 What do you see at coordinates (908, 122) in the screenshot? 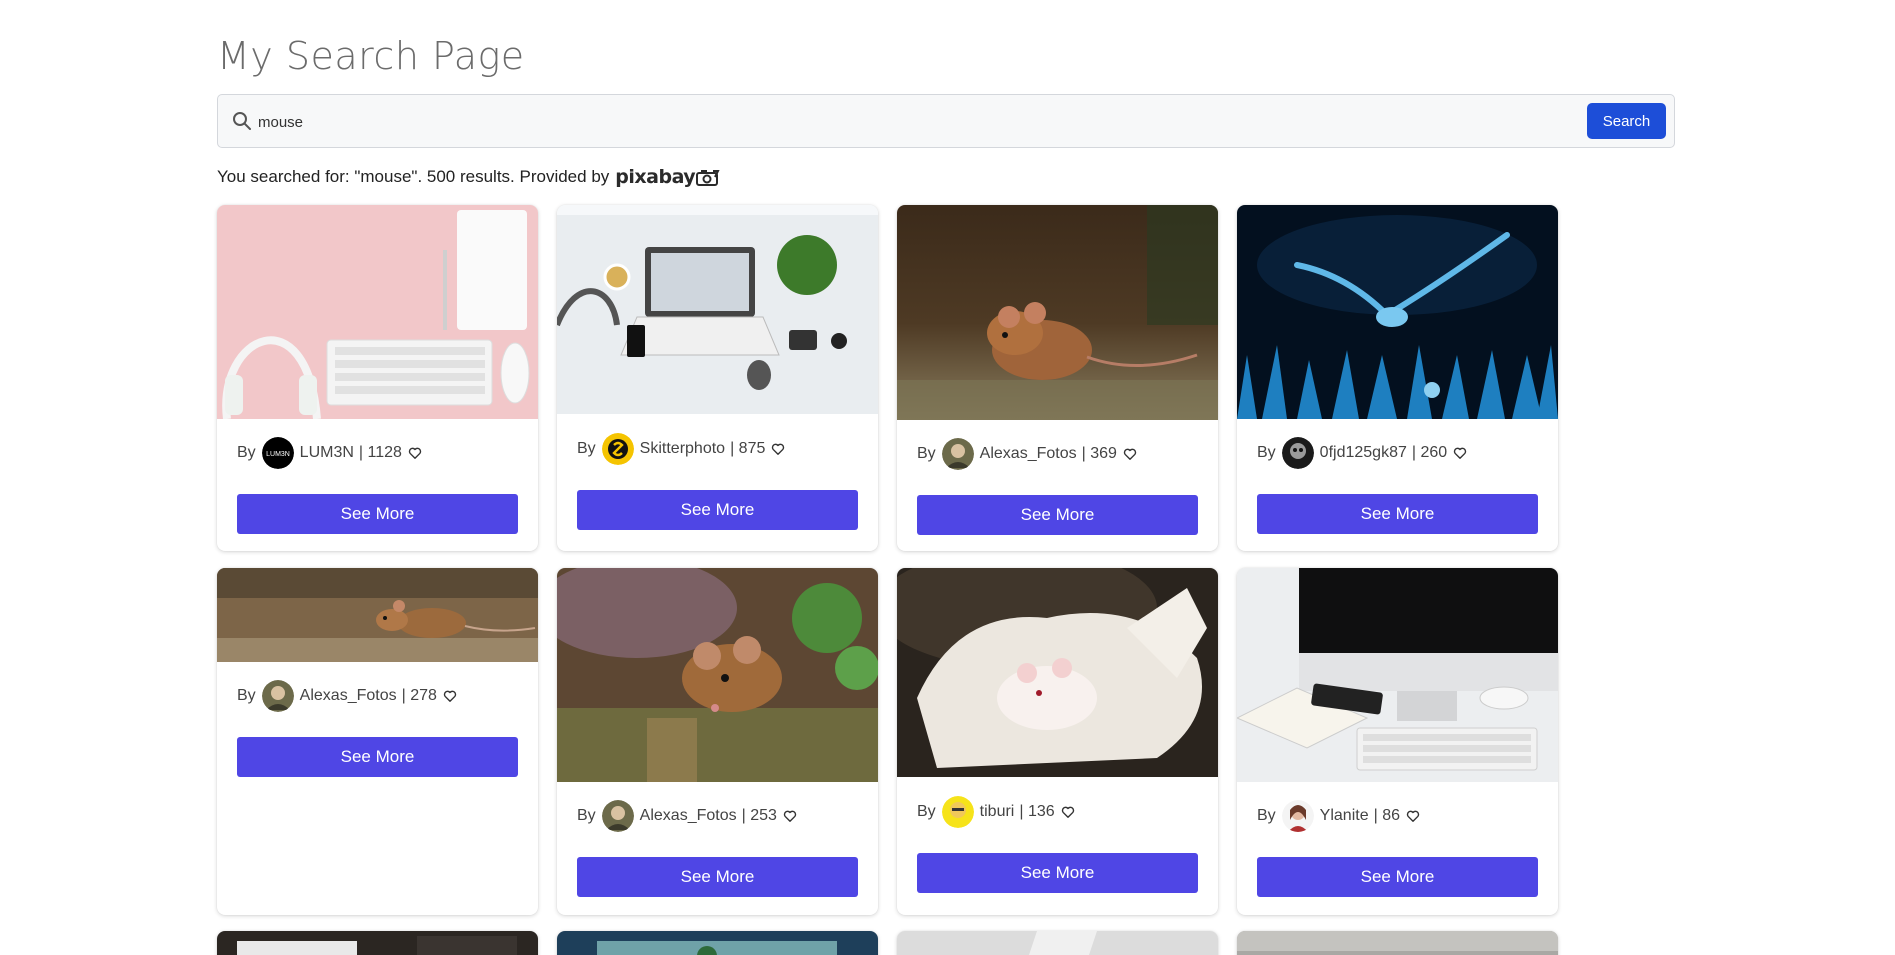
I see `search-input` at bounding box center [908, 122].